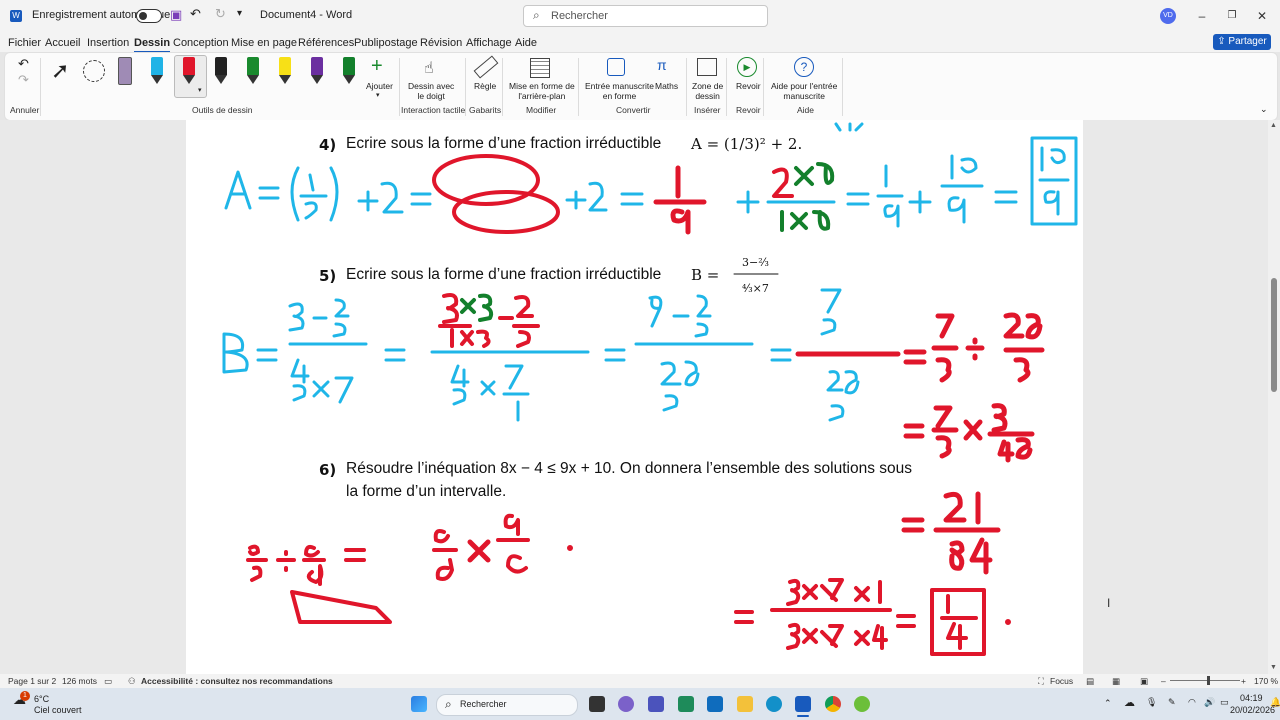  Describe the element at coordinates (804, 91) in the screenshot. I see `ink-help-label: Aide pour l'entrée manuscrite` at that location.